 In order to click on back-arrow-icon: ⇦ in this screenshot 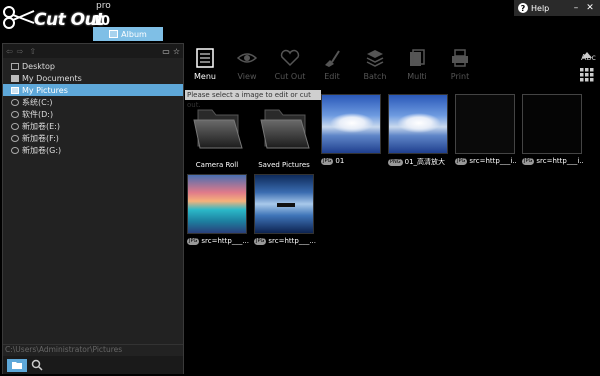, I will do `click(9, 51)`.